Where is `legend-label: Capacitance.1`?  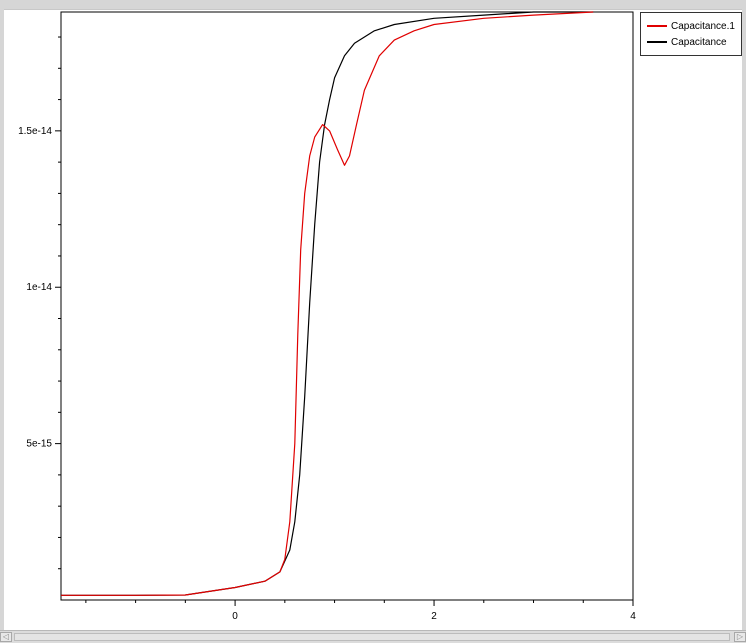 legend-label: Capacitance.1 is located at coordinates (703, 26).